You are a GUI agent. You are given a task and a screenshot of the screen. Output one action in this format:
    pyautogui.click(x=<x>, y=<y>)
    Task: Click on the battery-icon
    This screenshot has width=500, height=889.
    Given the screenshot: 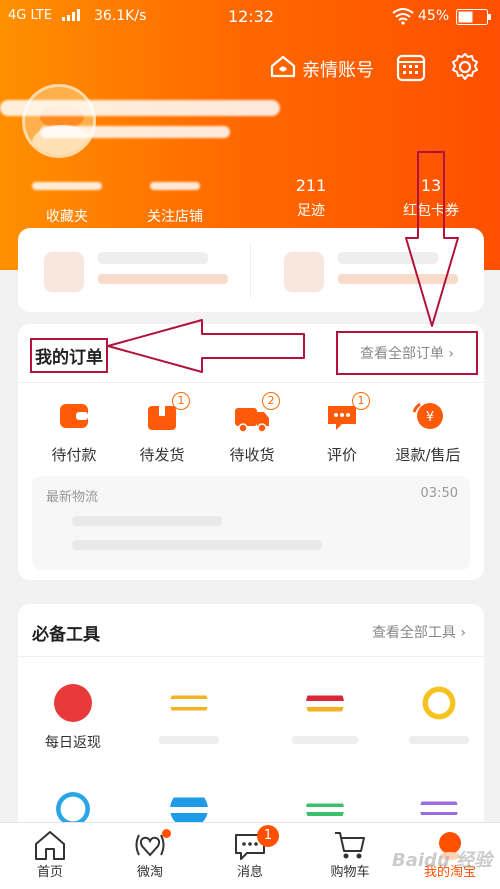 What is the action you would take?
    pyautogui.click(x=474, y=19)
    